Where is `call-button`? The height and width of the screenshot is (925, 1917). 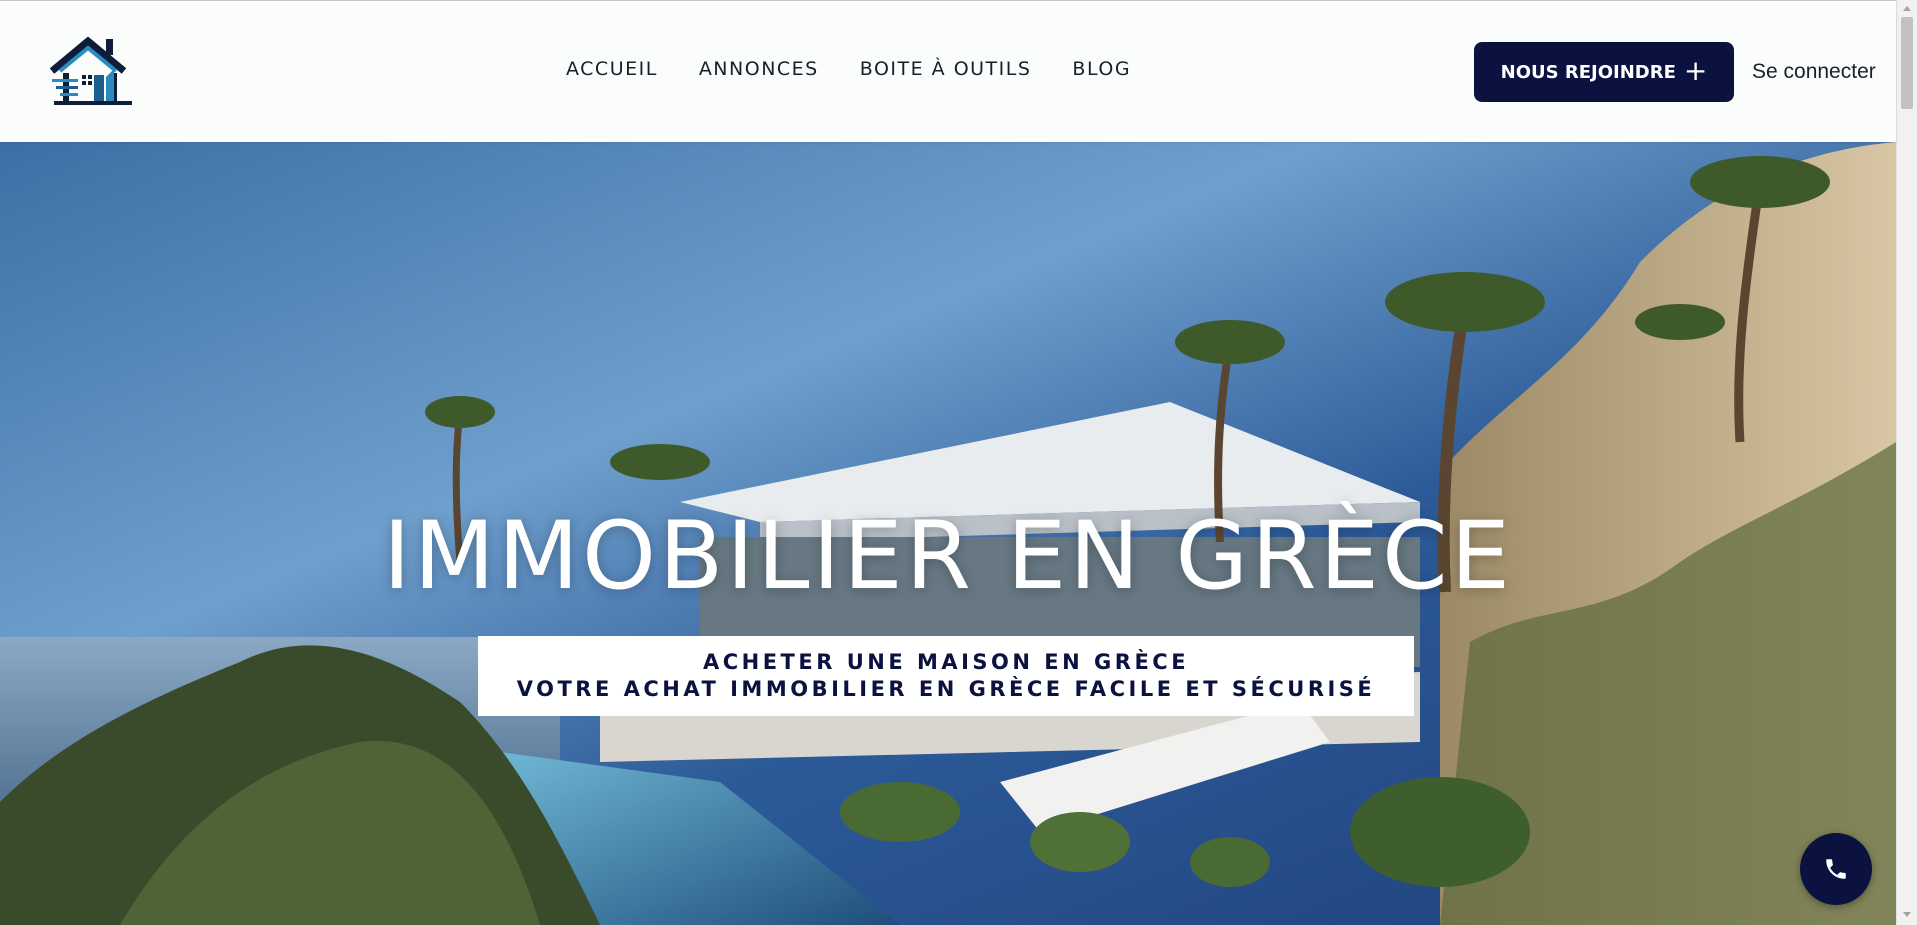 call-button is located at coordinates (1836, 869).